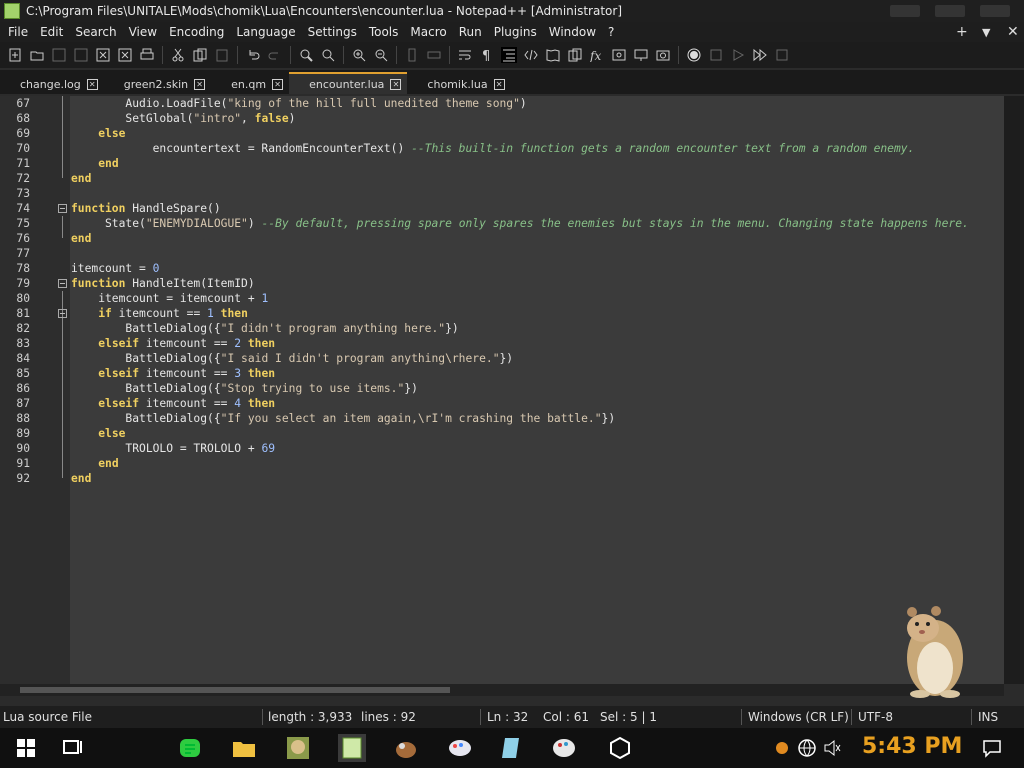 The width and height of the screenshot is (1024, 768). Describe the element at coordinates (352, 748) in the screenshot. I see `notepadpp-taskbar-icon` at that location.